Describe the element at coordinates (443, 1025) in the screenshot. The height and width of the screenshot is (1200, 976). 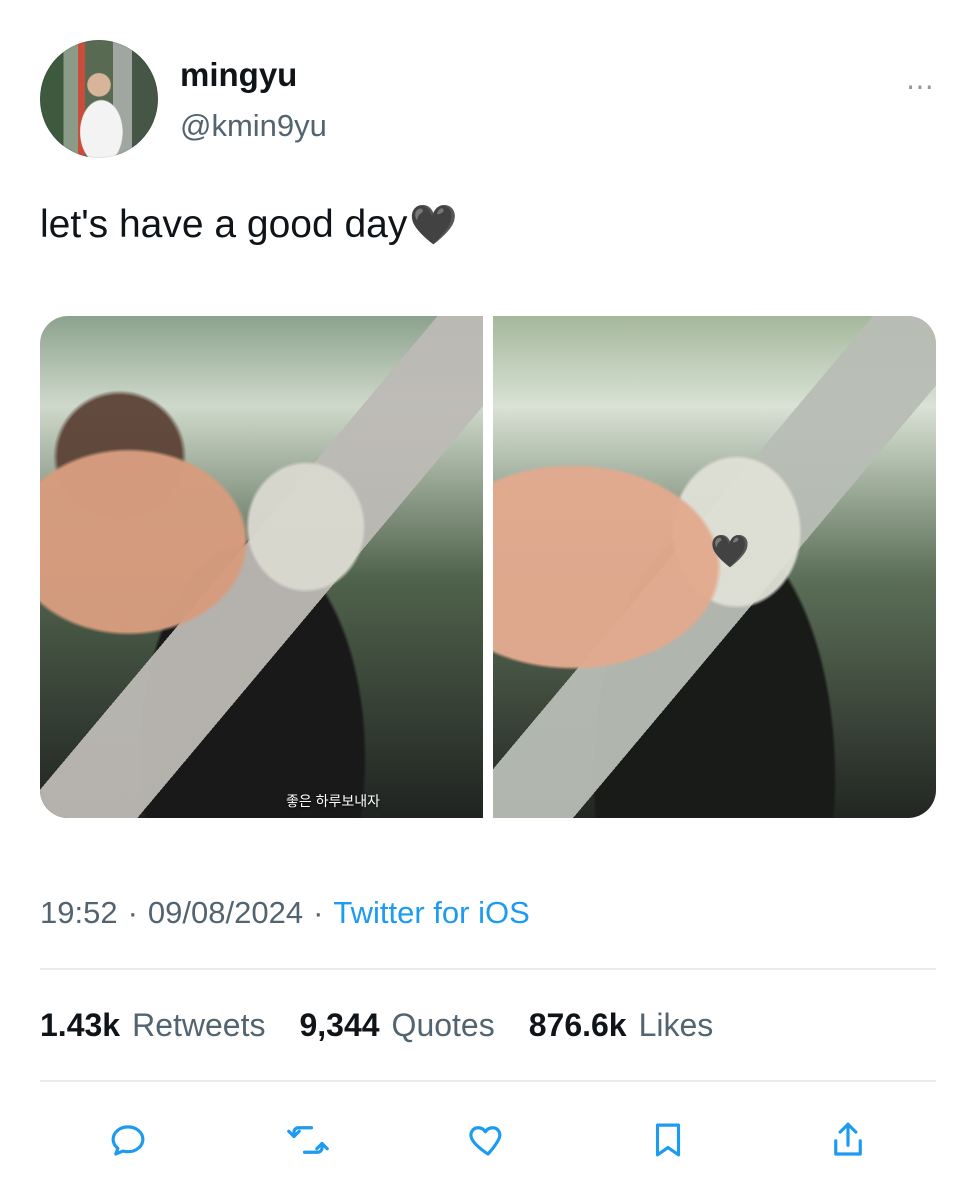
I see `quotes-label: Quotes` at that location.